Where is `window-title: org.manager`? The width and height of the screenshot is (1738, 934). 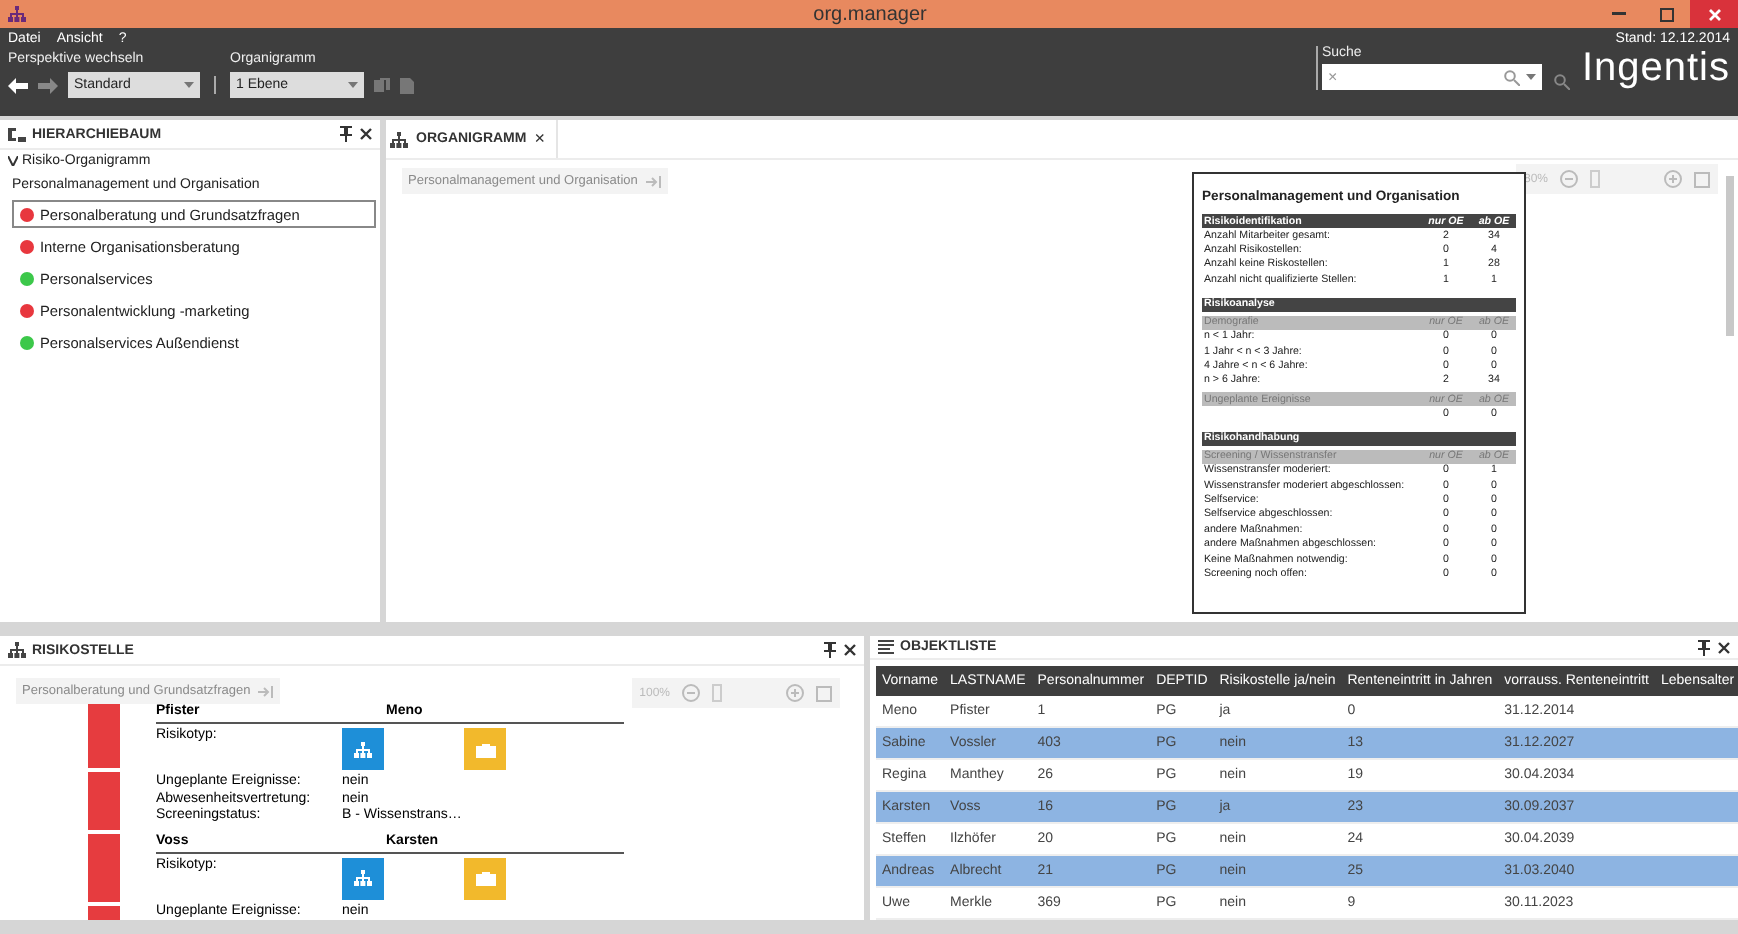
window-title: org.manager is located at coordinates (870, 14).